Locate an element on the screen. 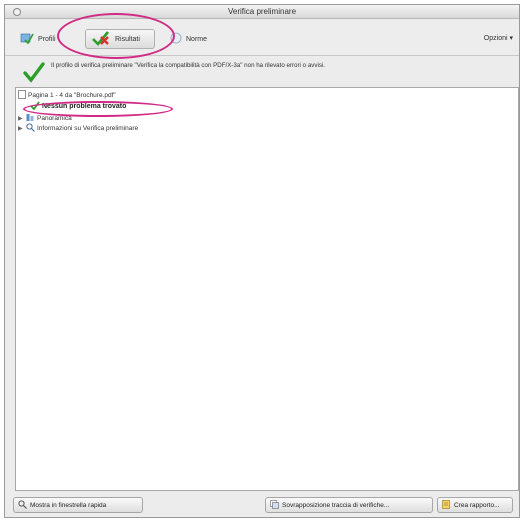 The width and height of the screenshot is (524, 522). options-menu-button: Opzioni ▾ is located at coordinates (498, 38).